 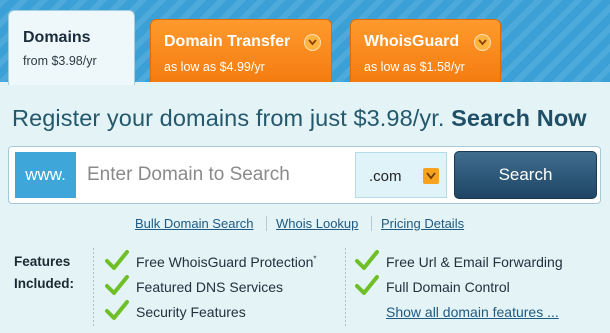 What do you see at coordinates (315, 259) in the screenshot?
I see `footnote-mark: *` at bounding box center [315, 259].